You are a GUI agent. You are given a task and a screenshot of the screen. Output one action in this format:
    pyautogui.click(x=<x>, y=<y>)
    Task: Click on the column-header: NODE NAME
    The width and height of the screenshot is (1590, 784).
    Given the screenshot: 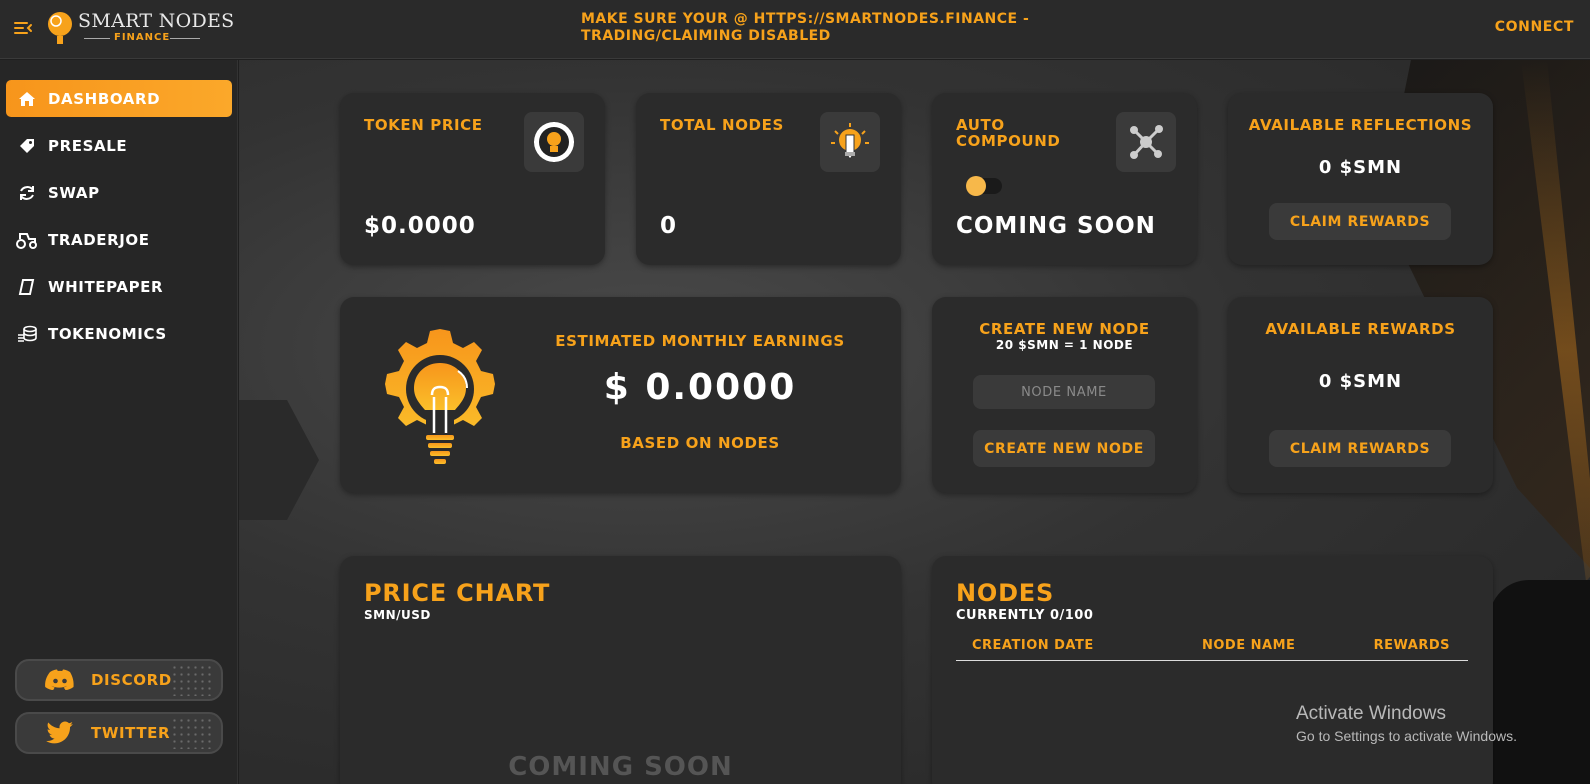 What is the action you would take?
    pyautogui.click(x=1248, y=645)
    